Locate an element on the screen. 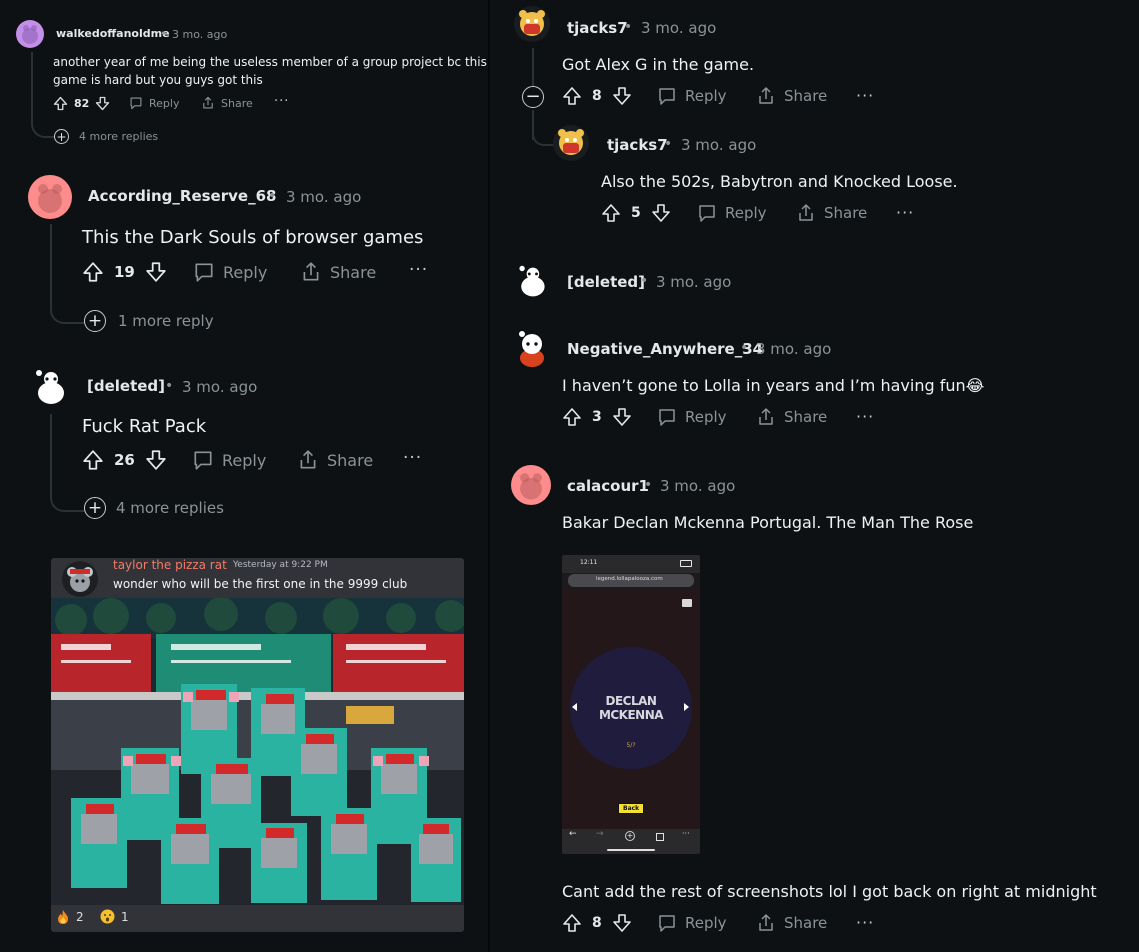 The image size is (1139, 952). comment-icon is located at coordinates (667, 923).